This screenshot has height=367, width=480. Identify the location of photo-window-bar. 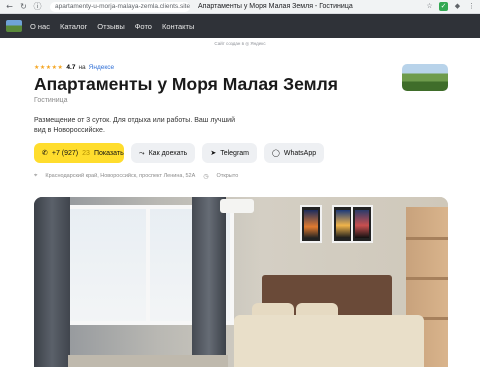
(148, 265).